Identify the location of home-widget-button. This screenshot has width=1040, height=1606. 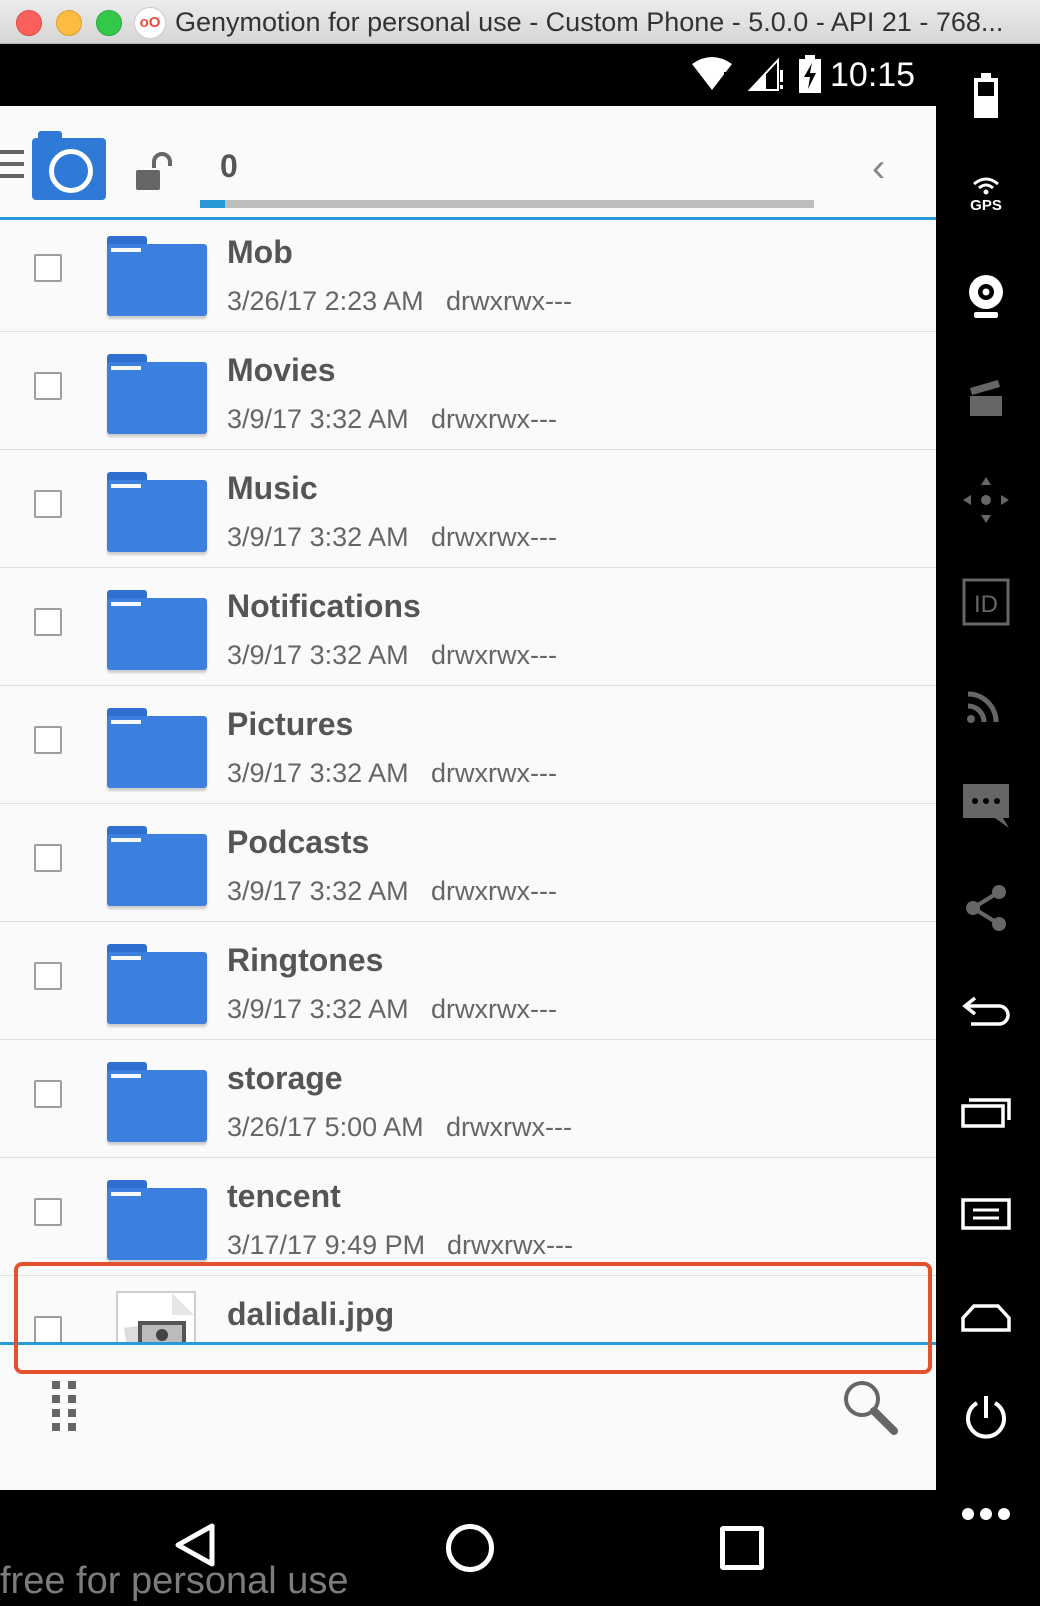
(986, 1316).